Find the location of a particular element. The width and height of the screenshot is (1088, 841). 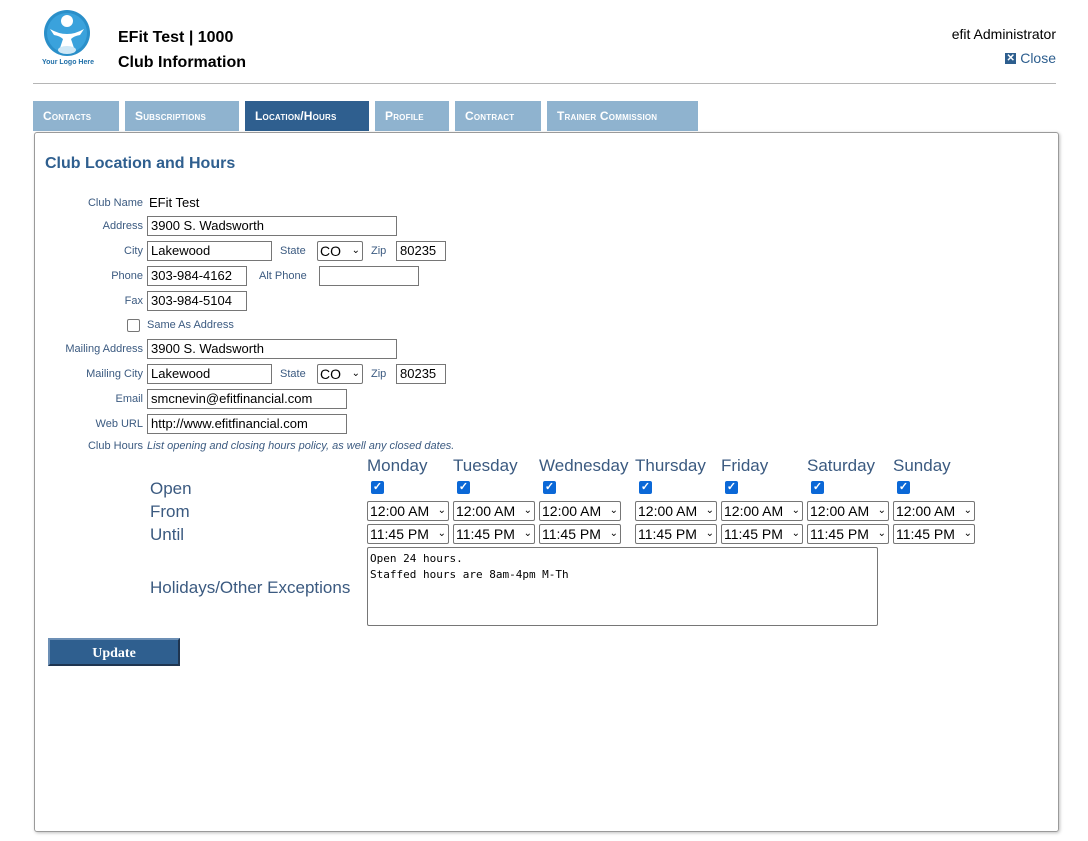

city-label: City is located at coordinates (133, 251).